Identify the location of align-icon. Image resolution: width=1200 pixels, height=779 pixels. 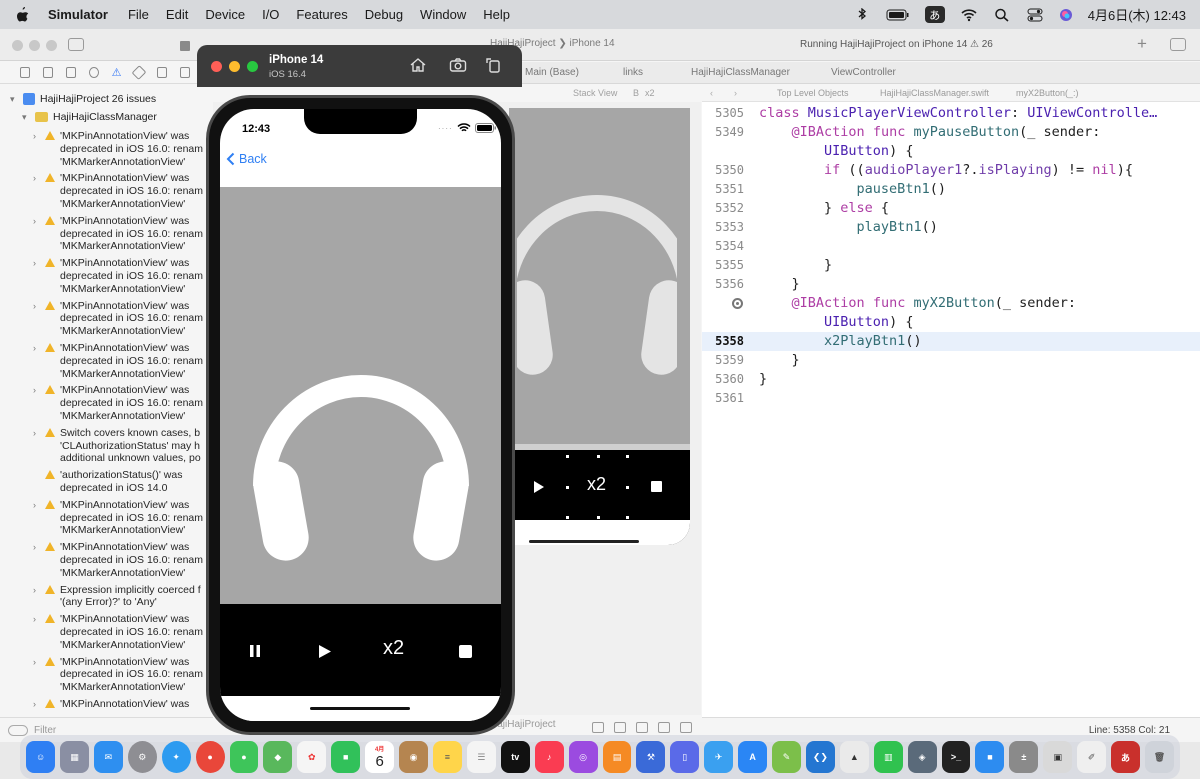
(620, 727).